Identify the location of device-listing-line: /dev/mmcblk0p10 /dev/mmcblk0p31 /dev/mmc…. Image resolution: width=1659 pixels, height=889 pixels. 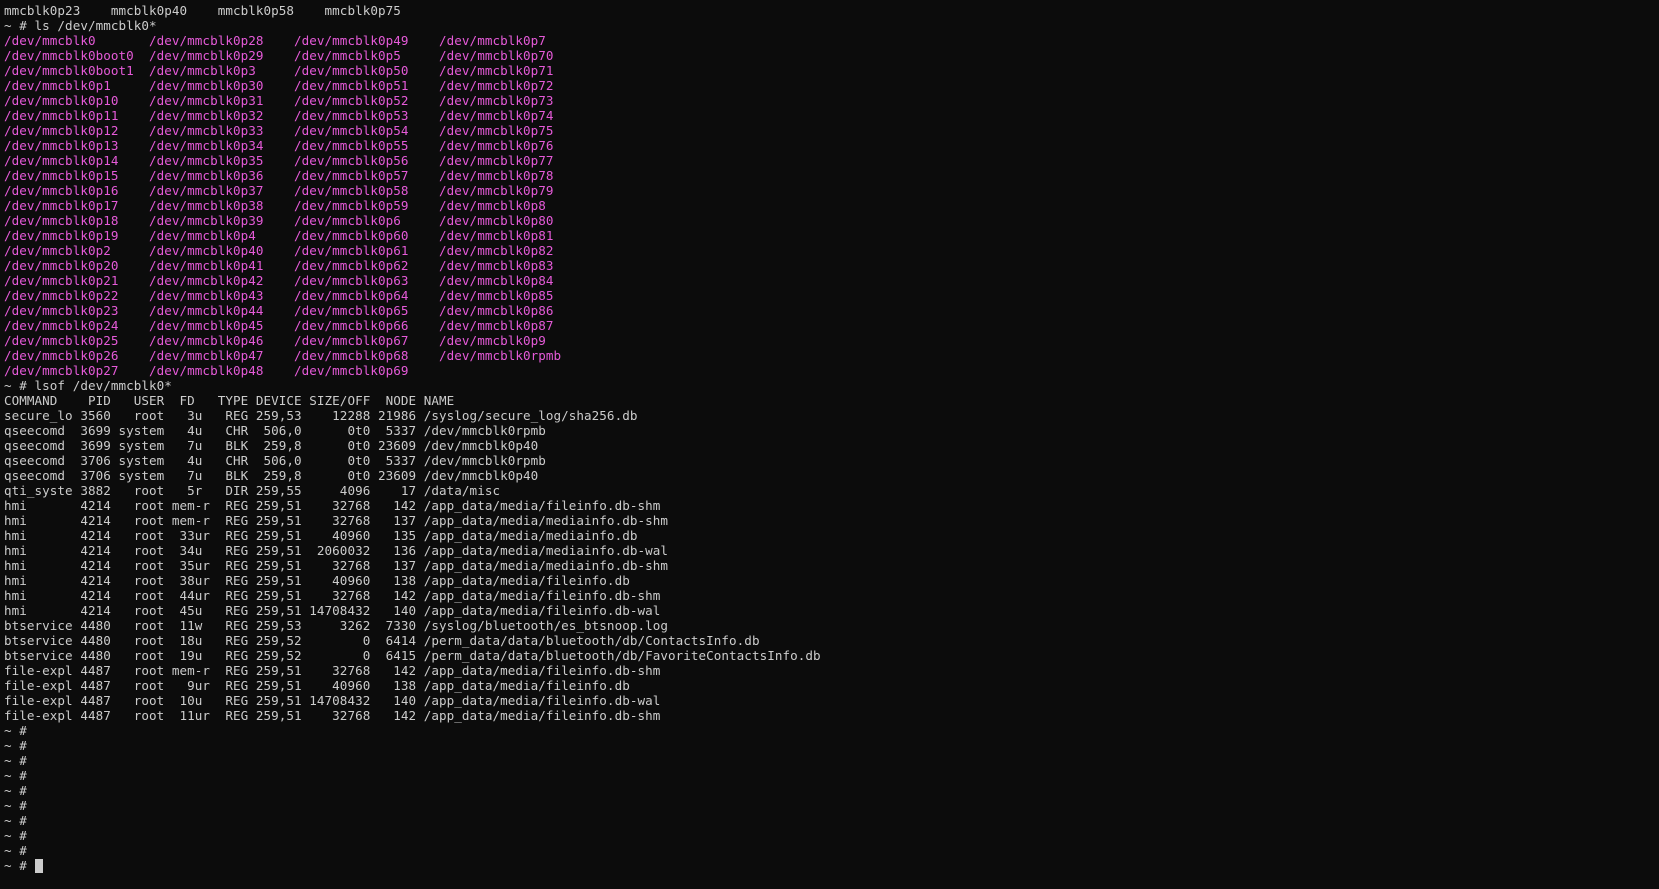
(279, 100).